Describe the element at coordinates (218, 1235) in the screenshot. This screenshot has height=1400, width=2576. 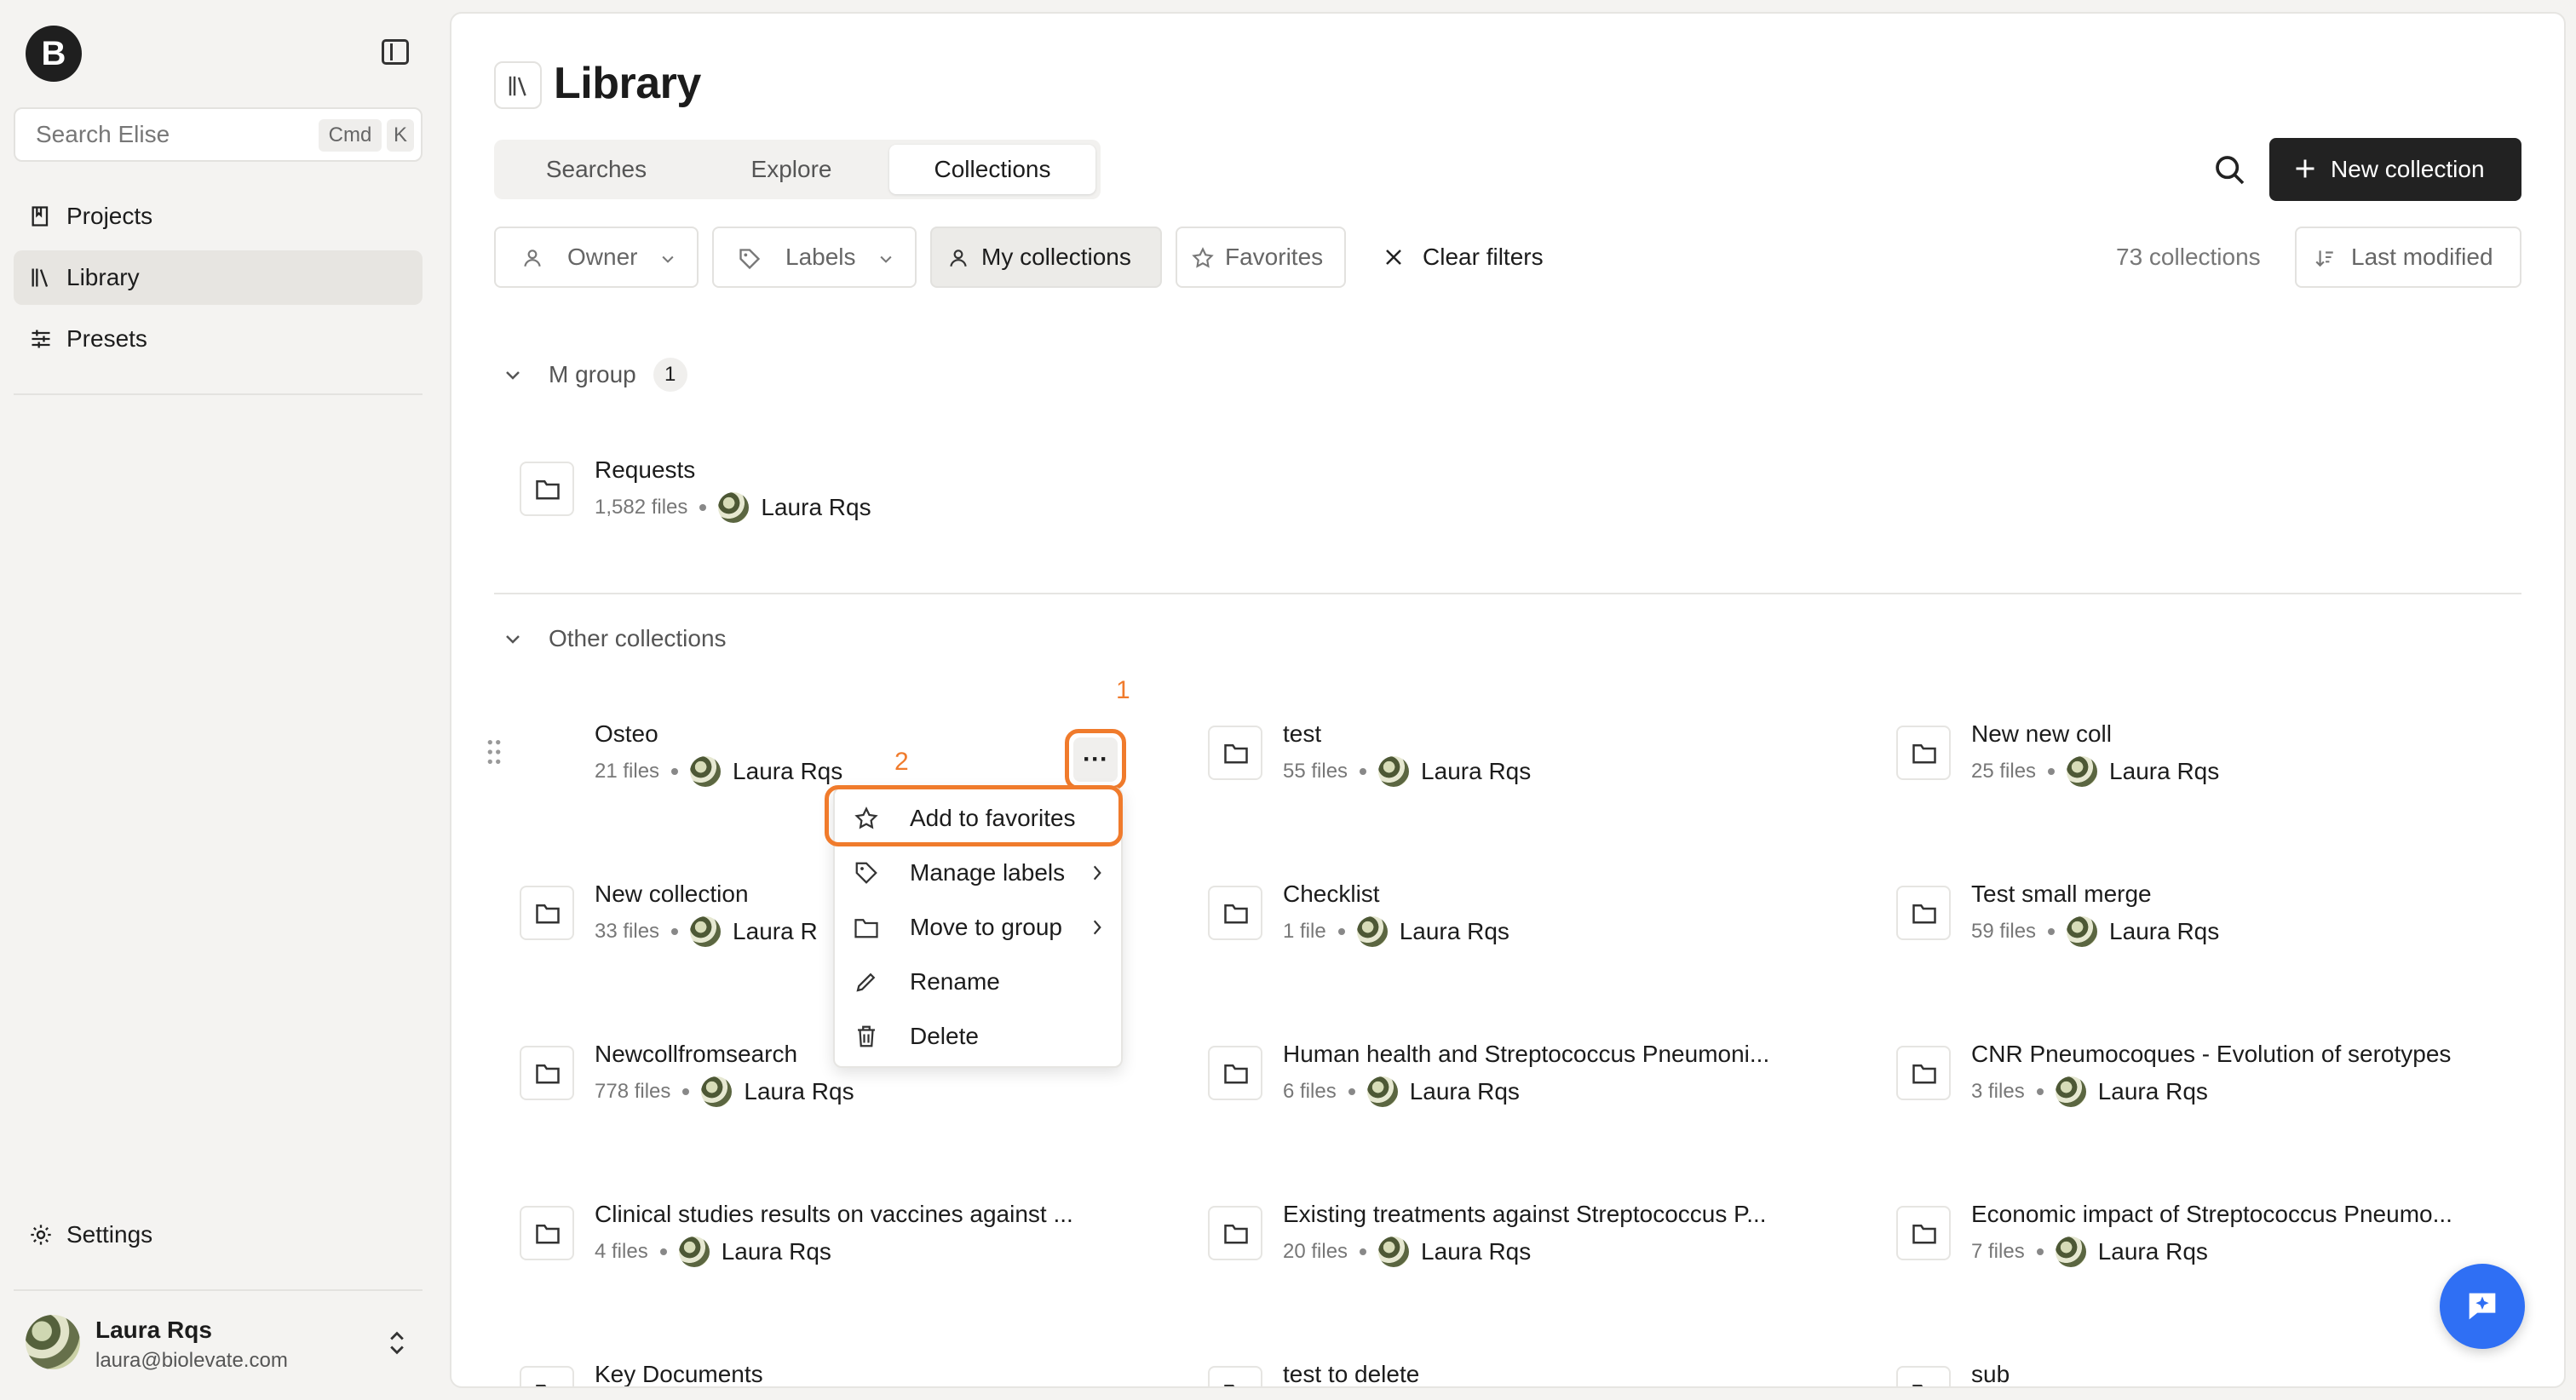
I see `sidebar-item-settings: Settings` at that location.